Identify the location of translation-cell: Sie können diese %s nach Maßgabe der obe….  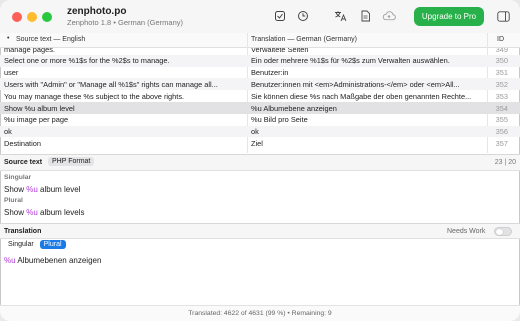
(361, 96).